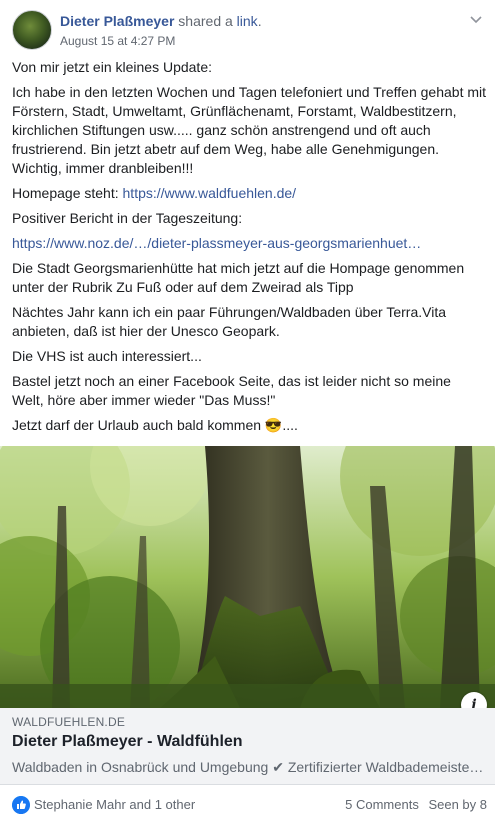 The image size is (495, 824). I want to click on avatar, so click(32, 30).